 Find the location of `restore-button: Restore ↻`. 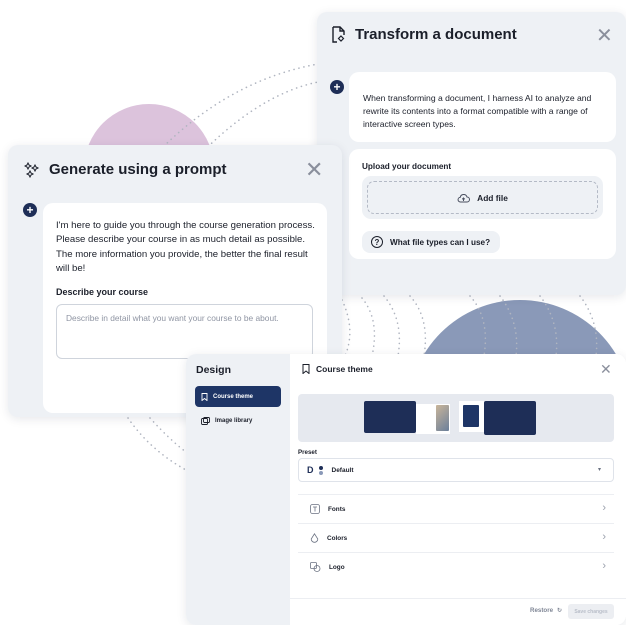

restore-button: Restore ↻ is located at coordinates (546, 610).